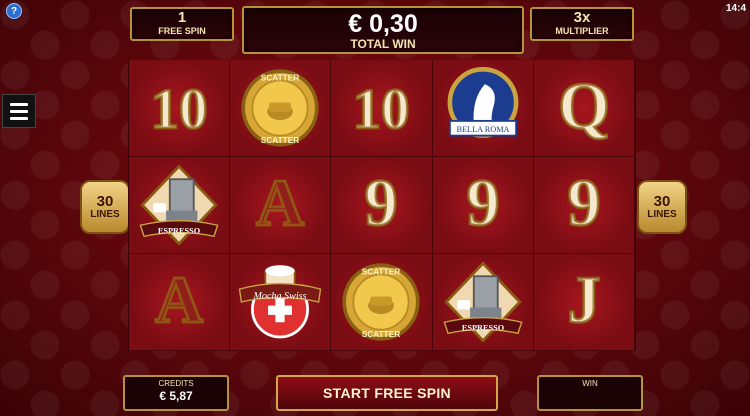 The image size is (750, 416). Describe the element at coordinates (483, 102) in the screenshot. I see `symbol-bella-roma-icon: BELLA ROMA` at that location.